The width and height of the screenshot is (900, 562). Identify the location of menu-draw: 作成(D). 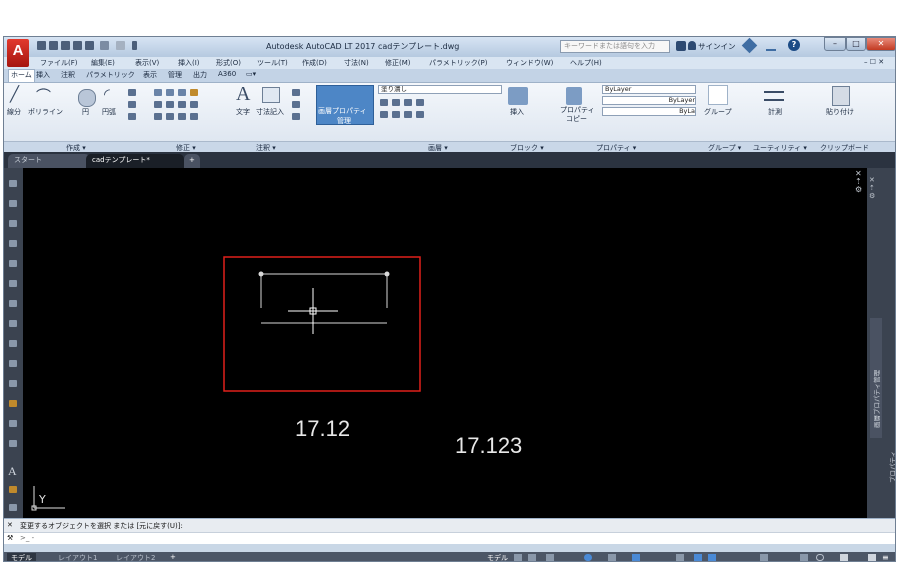
(314, 63).